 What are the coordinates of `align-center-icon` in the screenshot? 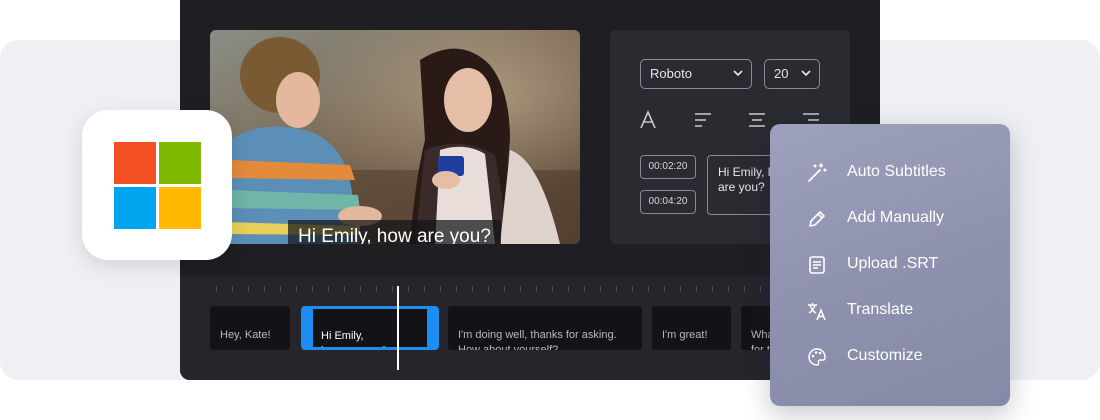 It's located at (757, 120).